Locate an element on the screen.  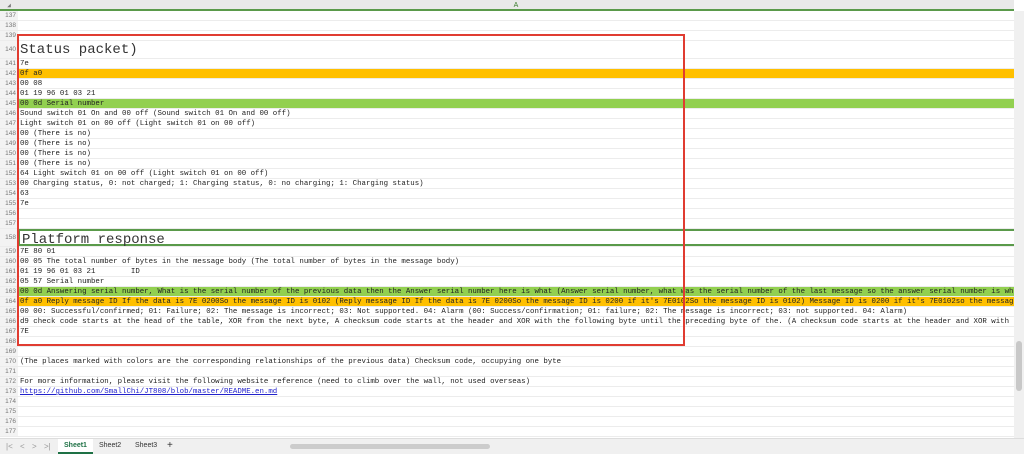
row-number: 150 is located at coordinates (9, 153).